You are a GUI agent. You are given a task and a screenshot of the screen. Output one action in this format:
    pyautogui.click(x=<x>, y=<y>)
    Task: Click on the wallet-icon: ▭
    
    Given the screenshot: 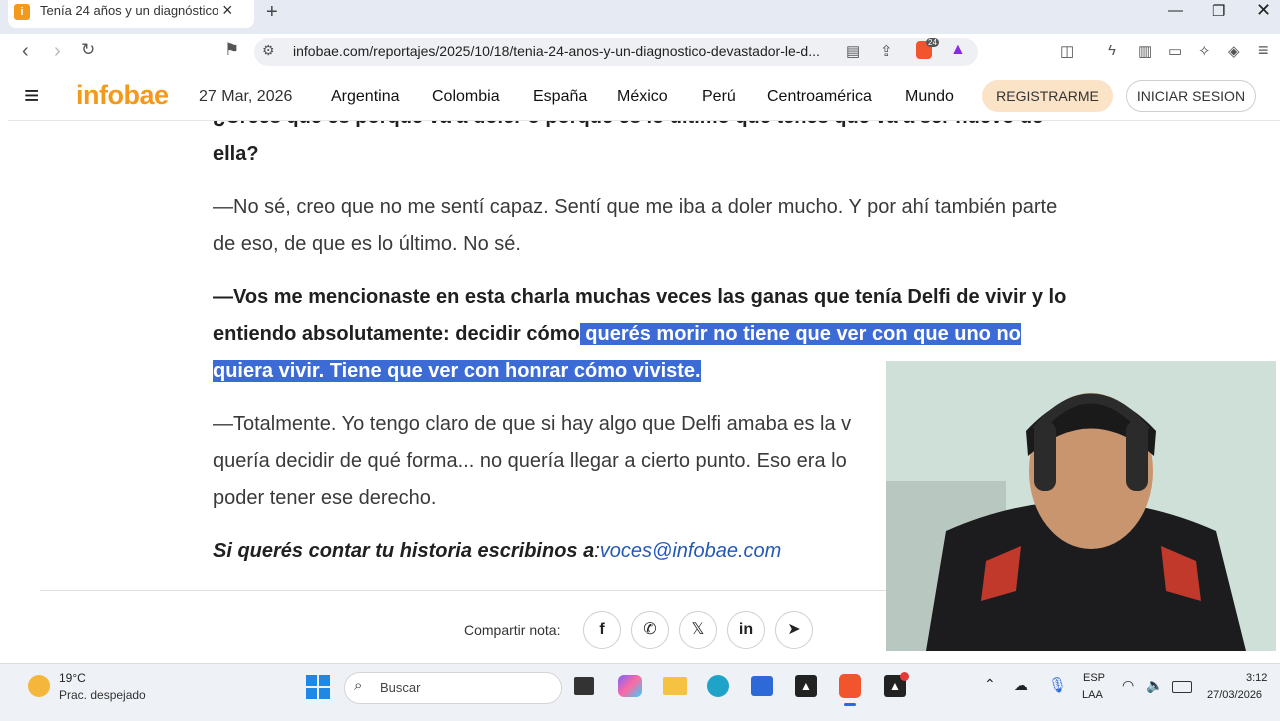 What is the action you would take?
    pyautogui.click(x=1175, y=51)
    